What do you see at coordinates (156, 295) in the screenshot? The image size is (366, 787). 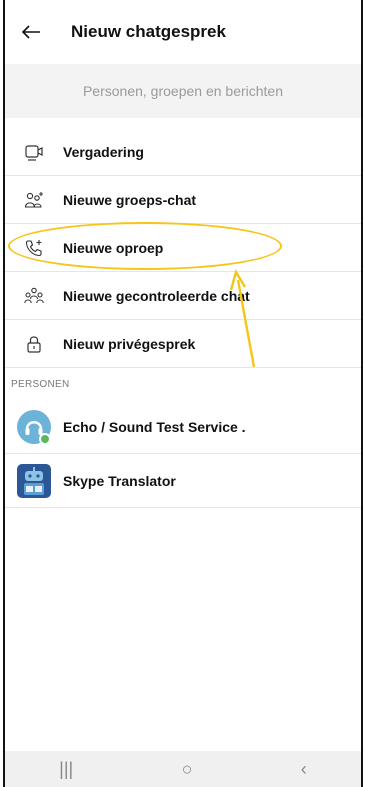 I see `menu-item-label: Nieuwe gecontroleerde chat` at bounding box center [156, 295].